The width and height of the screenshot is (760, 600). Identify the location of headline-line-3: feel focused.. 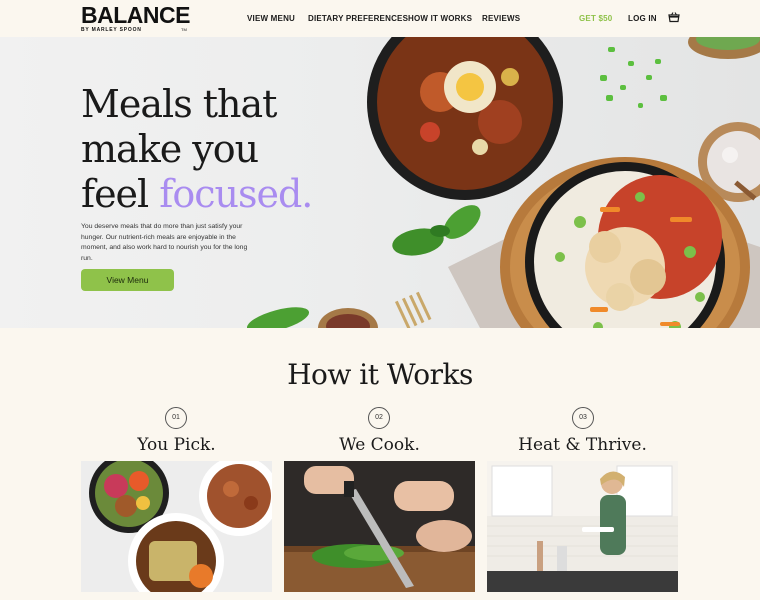
(197, 194).